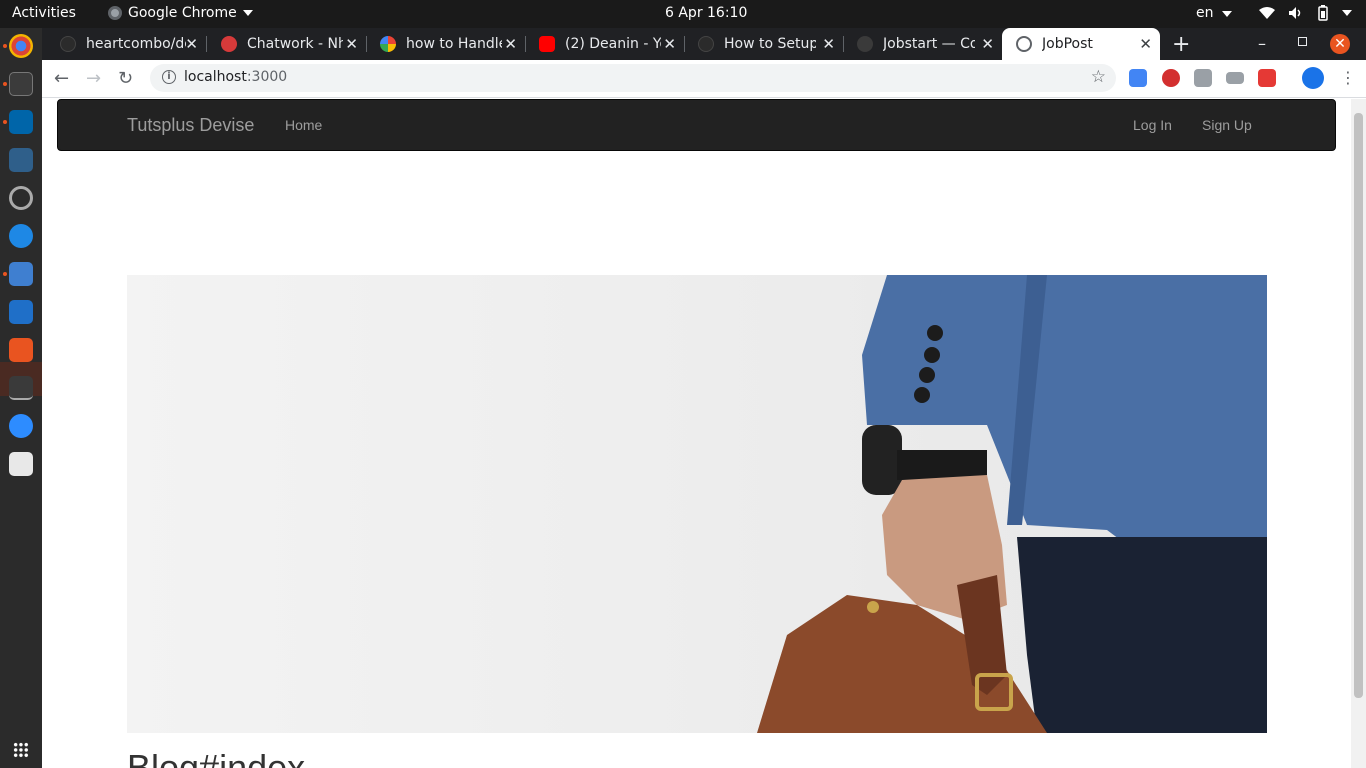 The width and height of the screenshot is (1366, 768). Describe the element at coordinates (1152, 125) in the screenshot. I see `nav-login: Log In` at that location.